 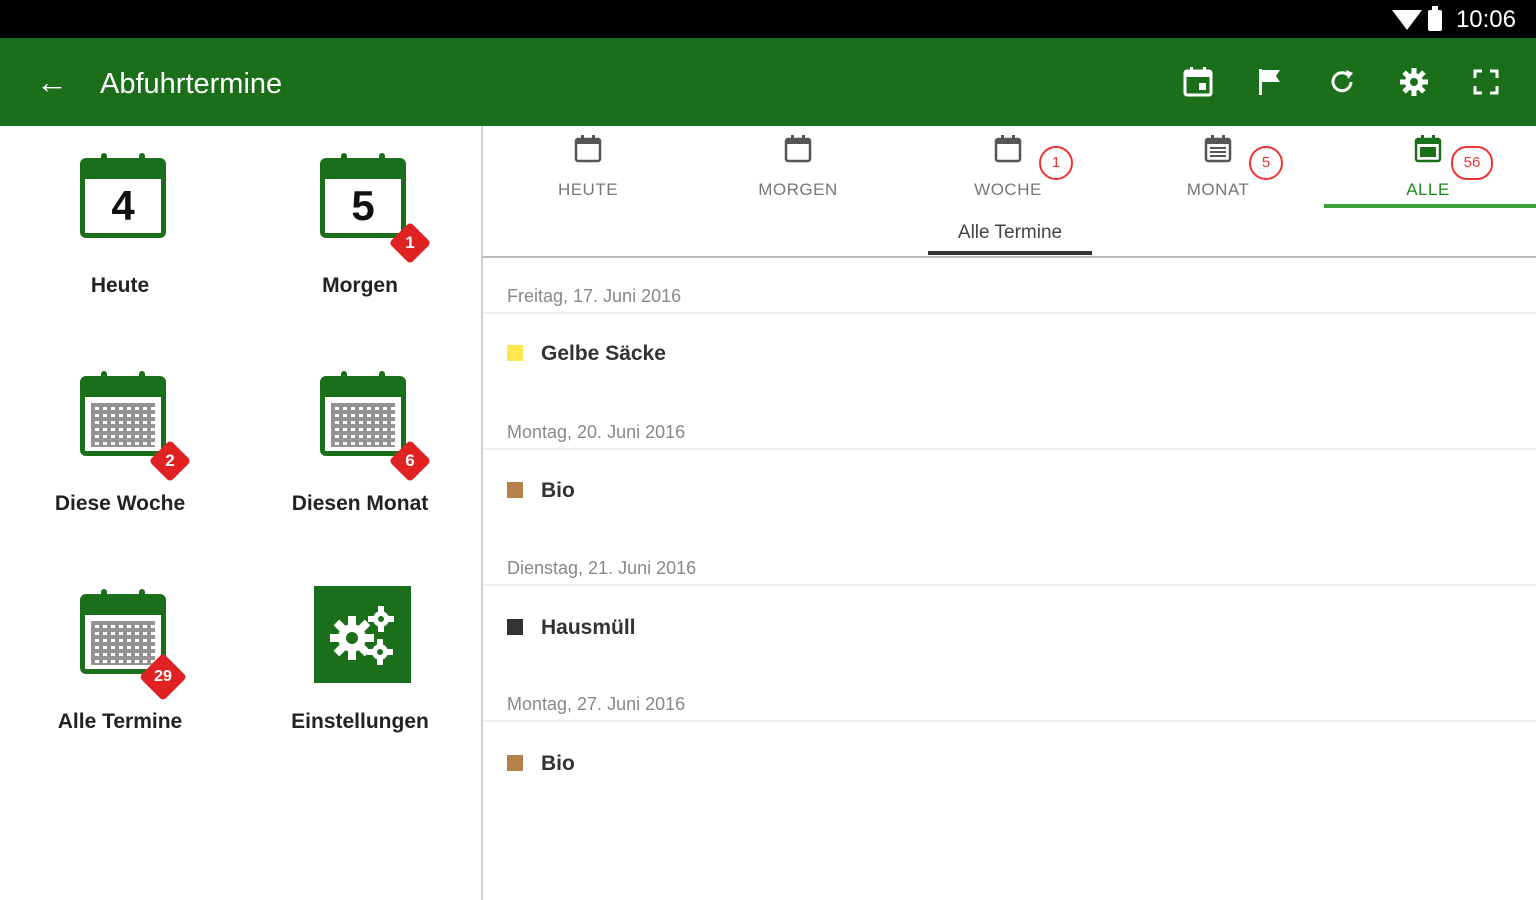 What do you see at coordinates (360, 503) in the screenshot?
I see `tile-label: Diesen Monat` at bounding box center [360, 503].